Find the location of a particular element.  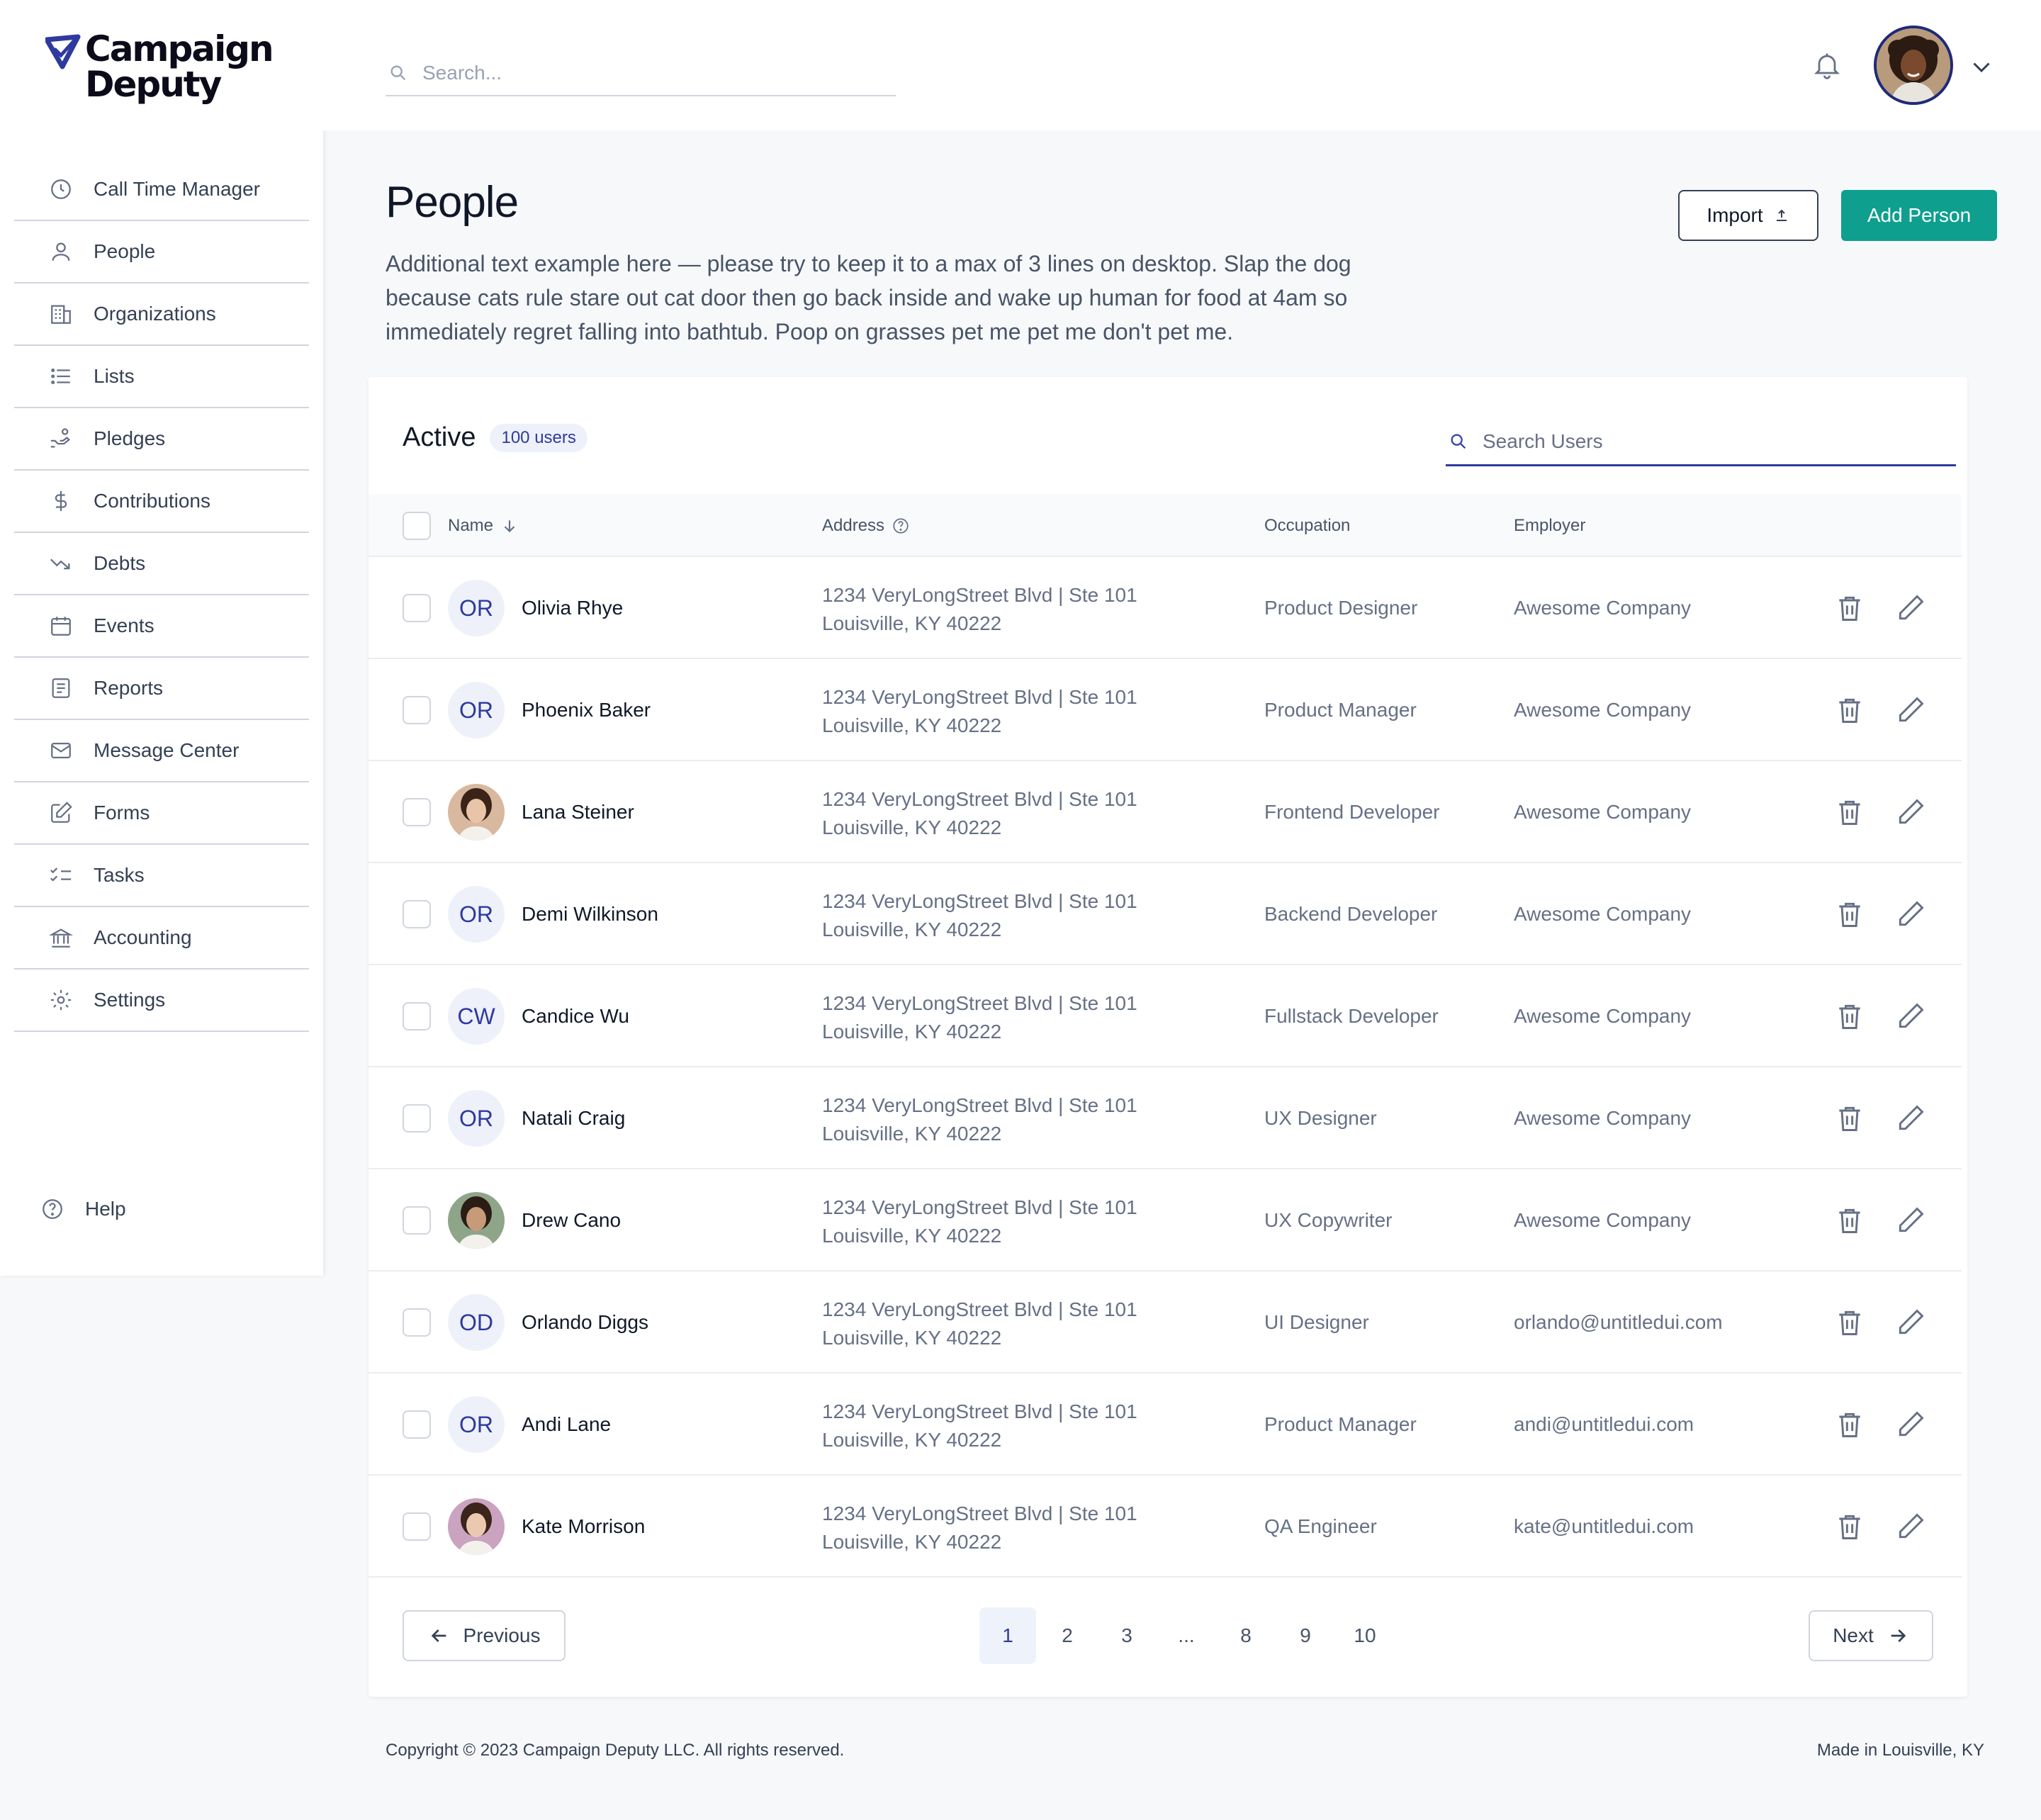

page-number: 3 is located at coordinates (1126, 1636).